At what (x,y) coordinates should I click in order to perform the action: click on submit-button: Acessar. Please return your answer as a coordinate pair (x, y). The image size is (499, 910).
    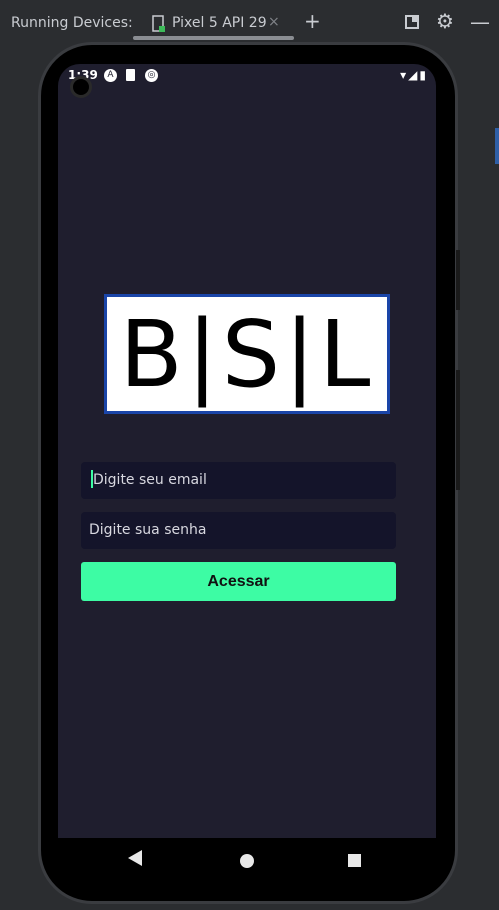
    Looking at the image, I should click on (238, 581).